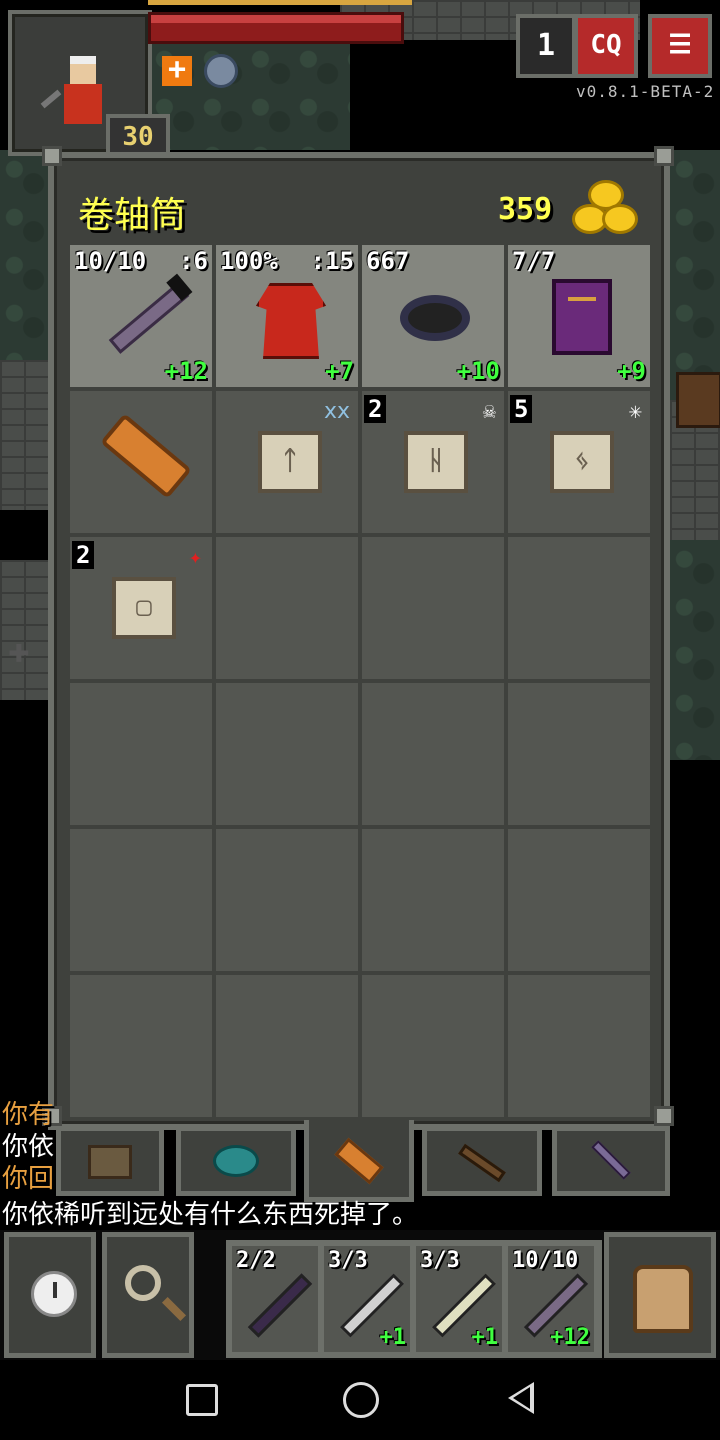  What do you see at coordinates (551, 1299) in the screenshot?
I see `quickslot: 10/10 +12` at bounding box center [551, 1299].